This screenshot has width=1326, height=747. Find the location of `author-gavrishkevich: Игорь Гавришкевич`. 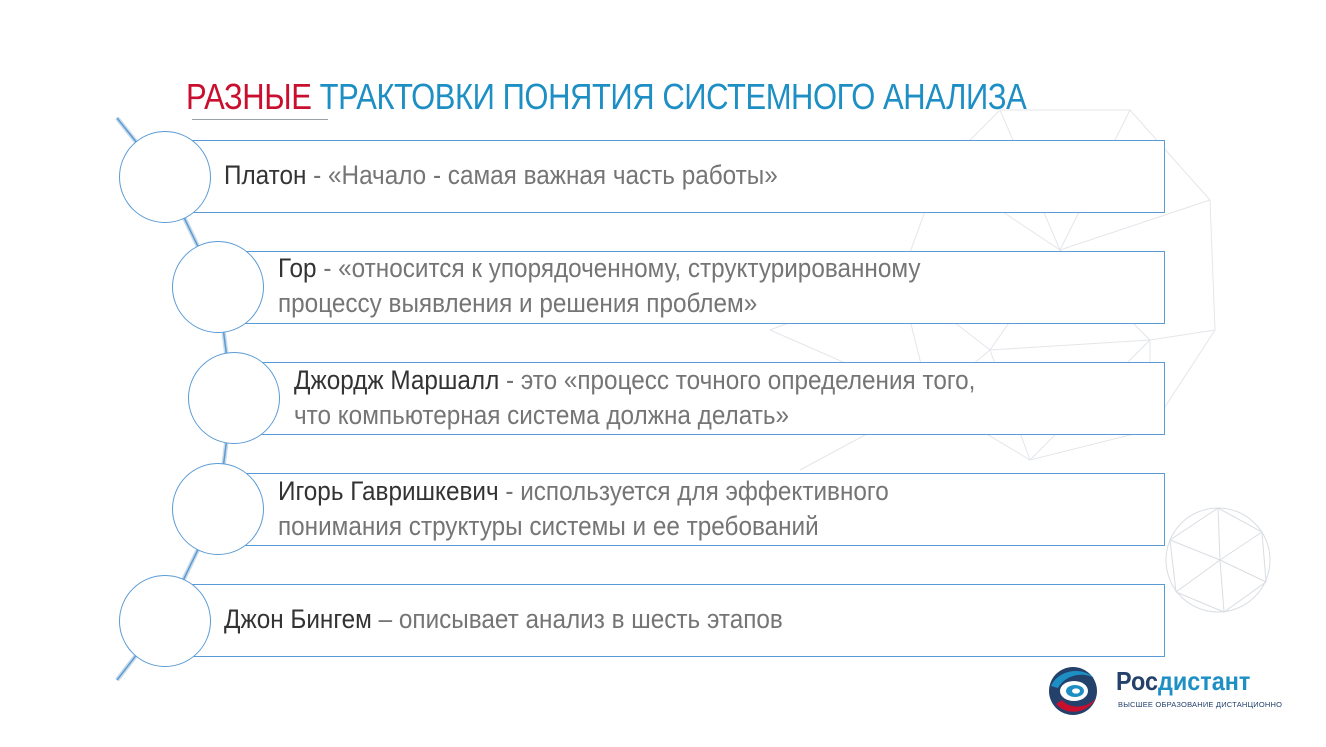

author-gavrishkevich: Игорь Гавришкевич is located at coordinates (388, 491).